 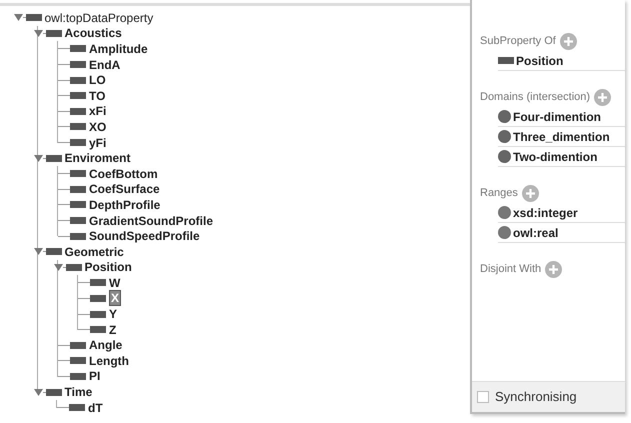 What do you see at coordinates (97, 143) in the screenshot?
I see `tree-item: yFi` at bounding box center [97, 143].